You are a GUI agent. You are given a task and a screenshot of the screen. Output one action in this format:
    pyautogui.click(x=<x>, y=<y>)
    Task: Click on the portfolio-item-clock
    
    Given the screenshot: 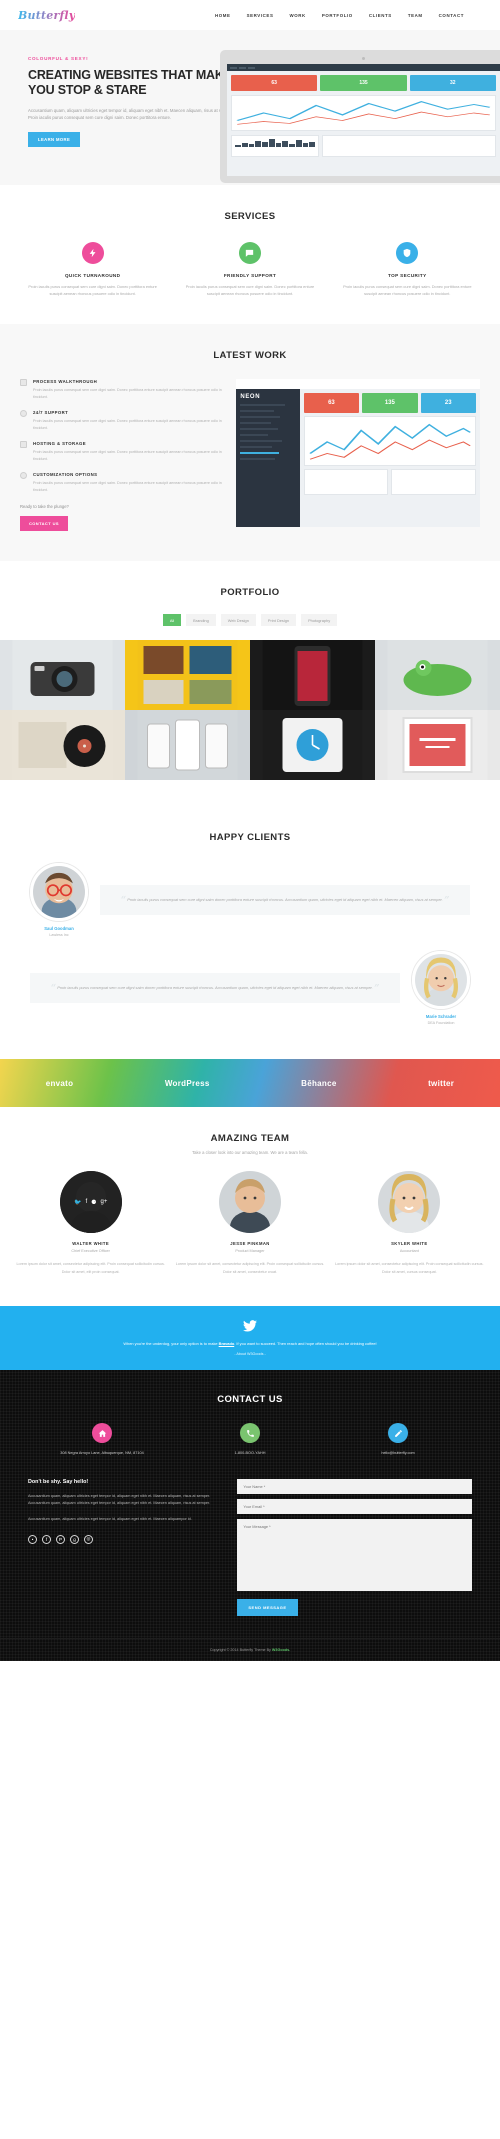 What is the action you would take?
    pyautogui.click(x=312, y=745)
    